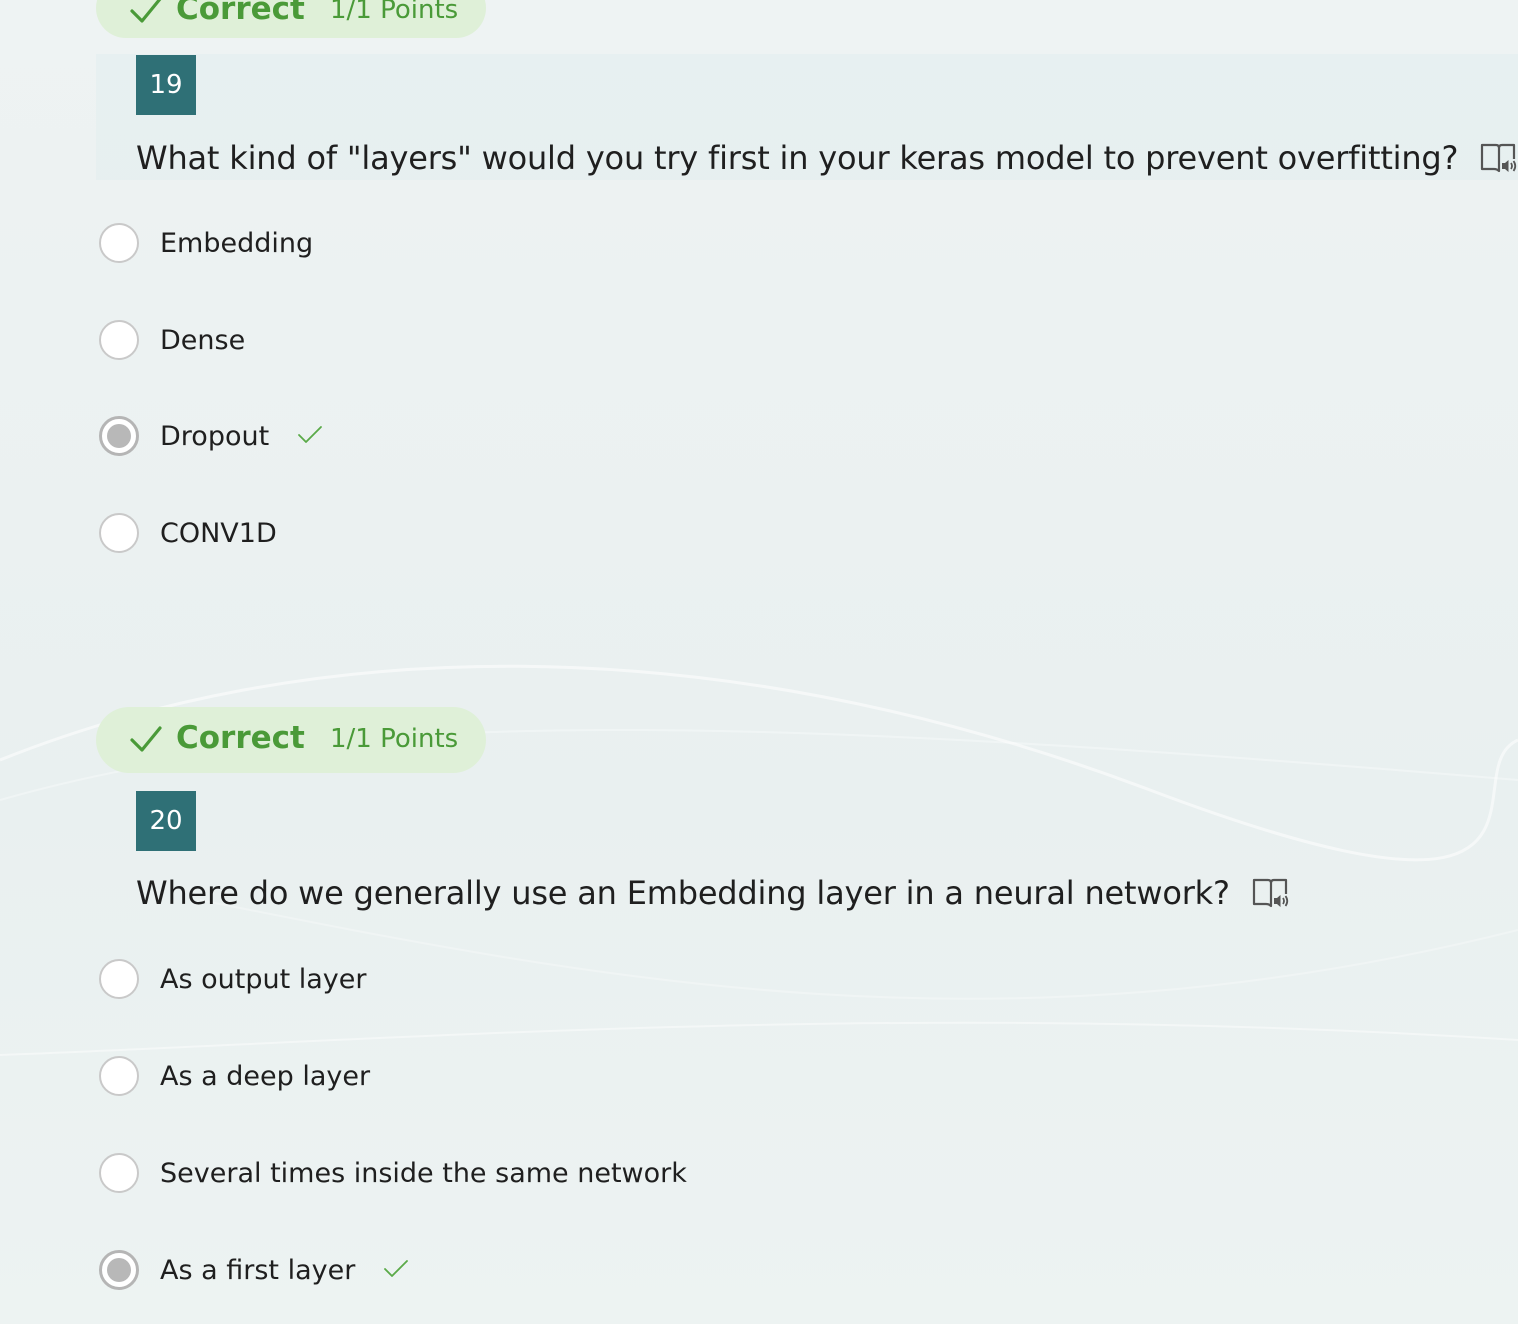 The image size is (1518, 1324). Describe the element at coordinates (449, 535) in the screenshot. I see `option-conv1d: CONV1D` at that location.